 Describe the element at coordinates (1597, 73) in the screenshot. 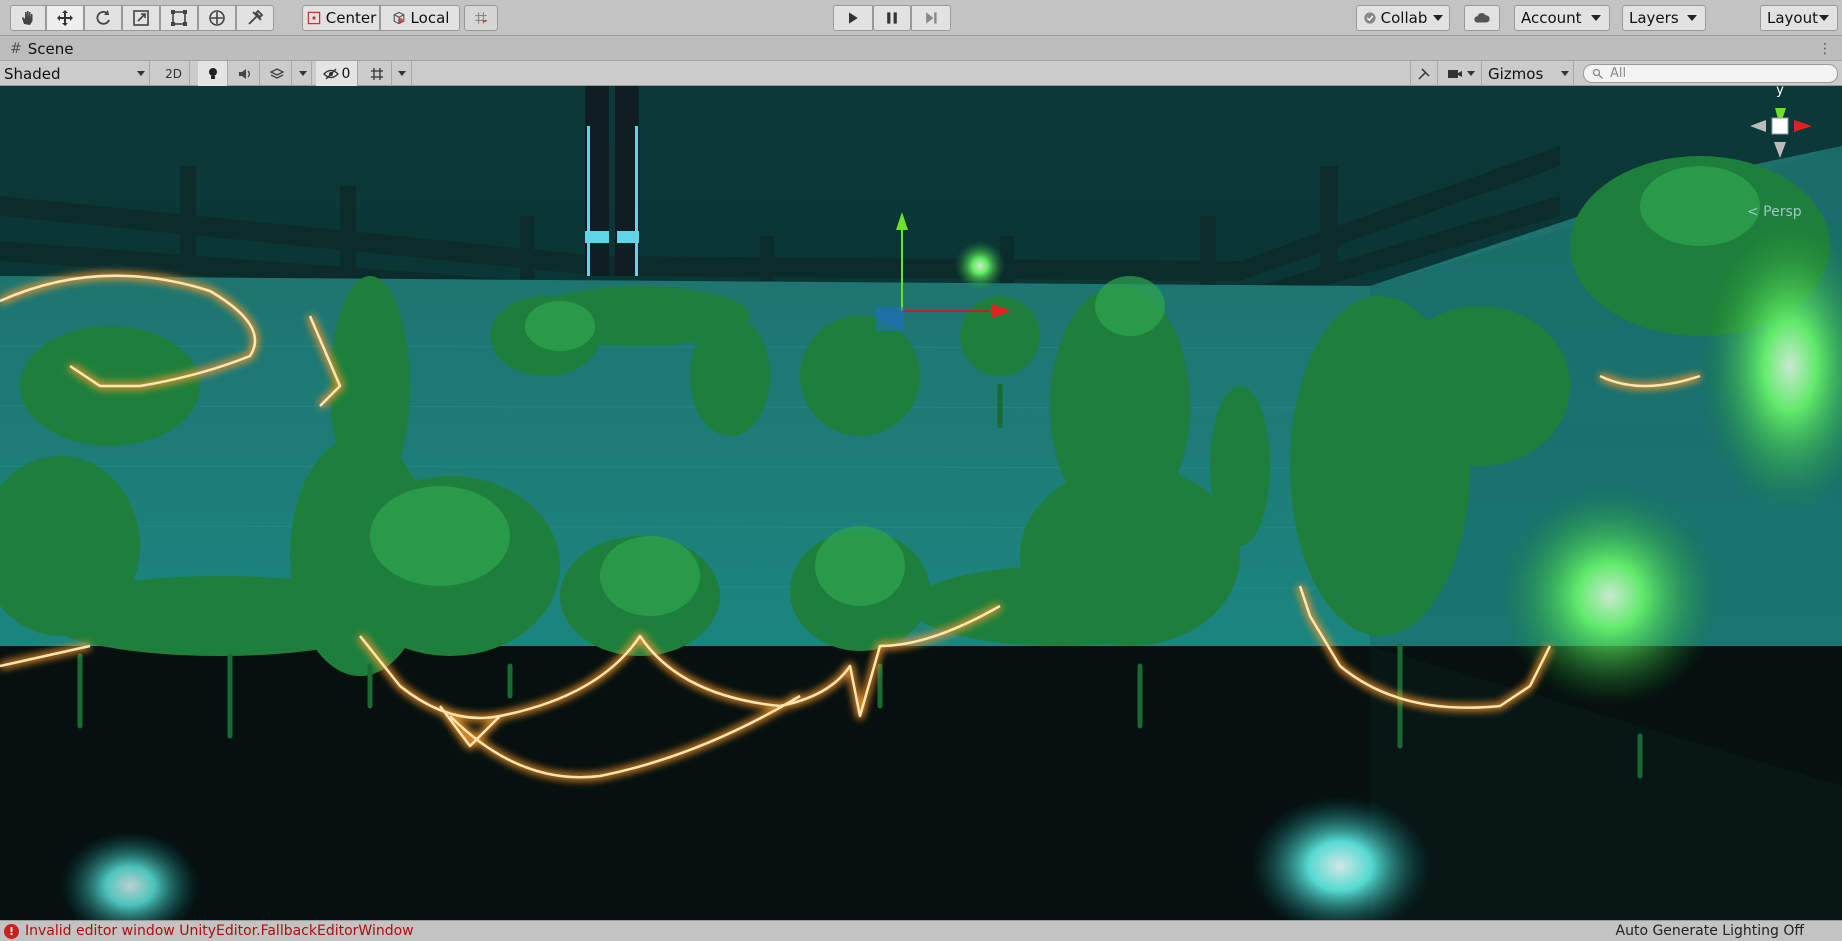

I see `search-icon` at that location.